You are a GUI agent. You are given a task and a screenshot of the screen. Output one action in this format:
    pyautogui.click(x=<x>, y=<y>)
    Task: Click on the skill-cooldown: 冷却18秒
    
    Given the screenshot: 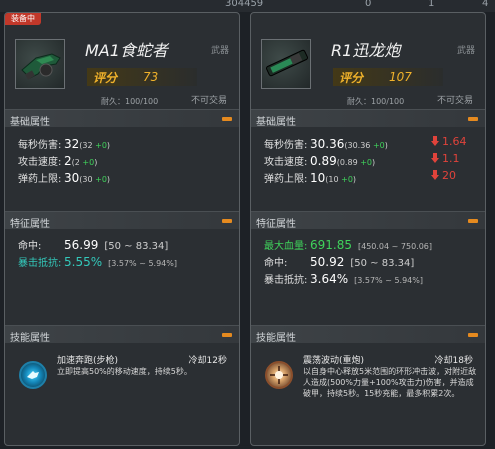 What is the action you would take?
    pyautogui.click(x=453, y=361)
    